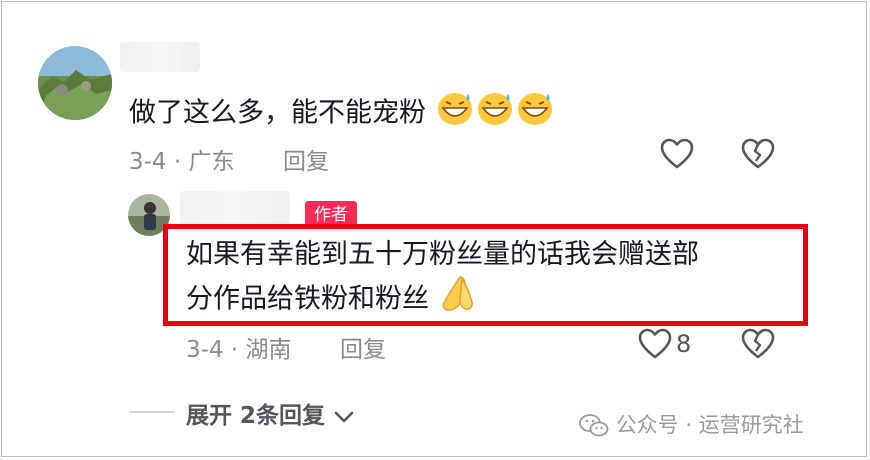  Describe the element at coordinates (152, 412) in the screenshot. I see `expand-divider-line` at that location.